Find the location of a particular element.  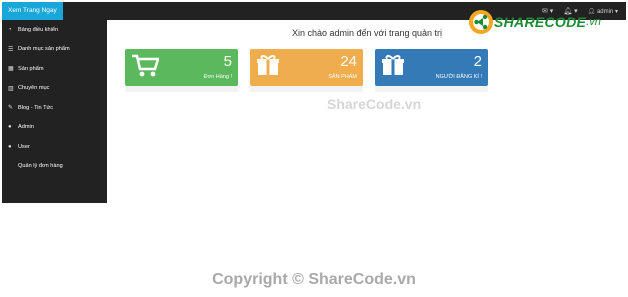

edit-icon: ✎ is located at coordinates (11, 108).